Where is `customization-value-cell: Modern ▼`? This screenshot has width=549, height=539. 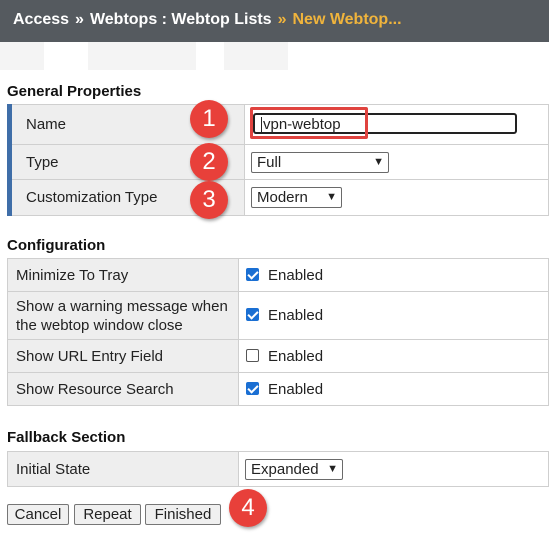 customization-value-cell: Modern ▼ is located at coordinates (396, 197).